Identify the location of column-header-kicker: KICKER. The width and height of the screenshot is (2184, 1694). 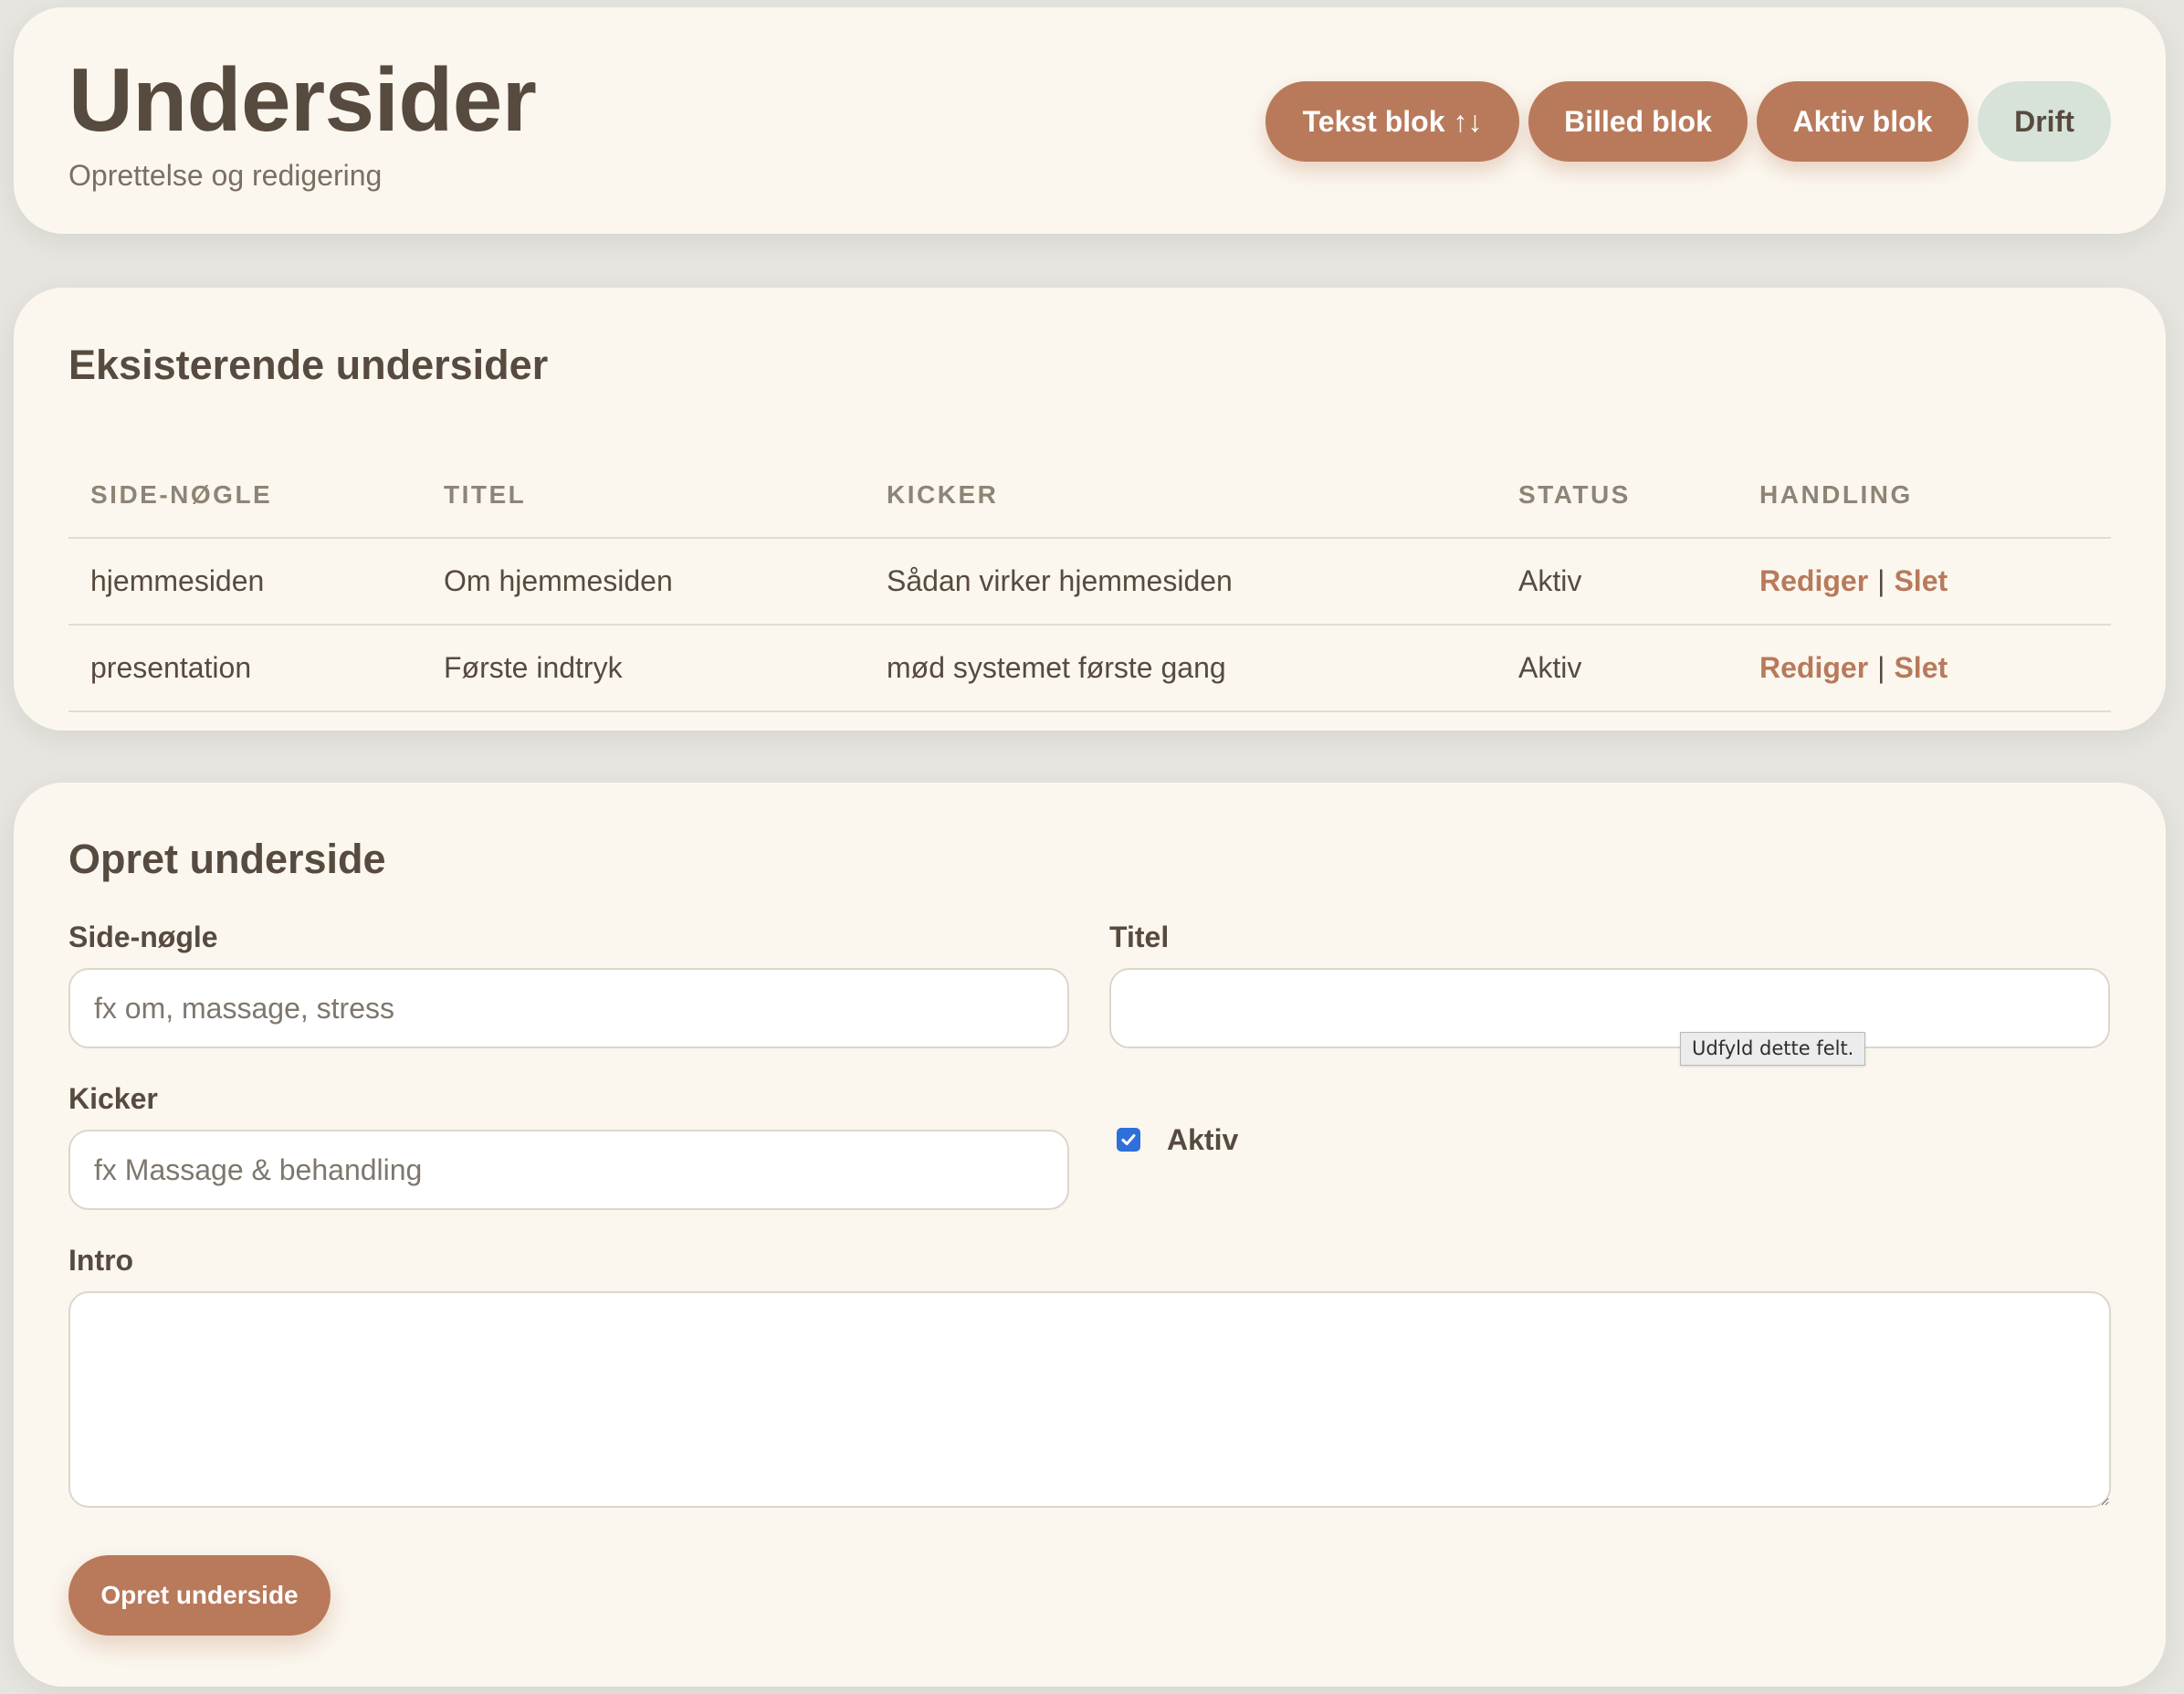
(1180, 495).